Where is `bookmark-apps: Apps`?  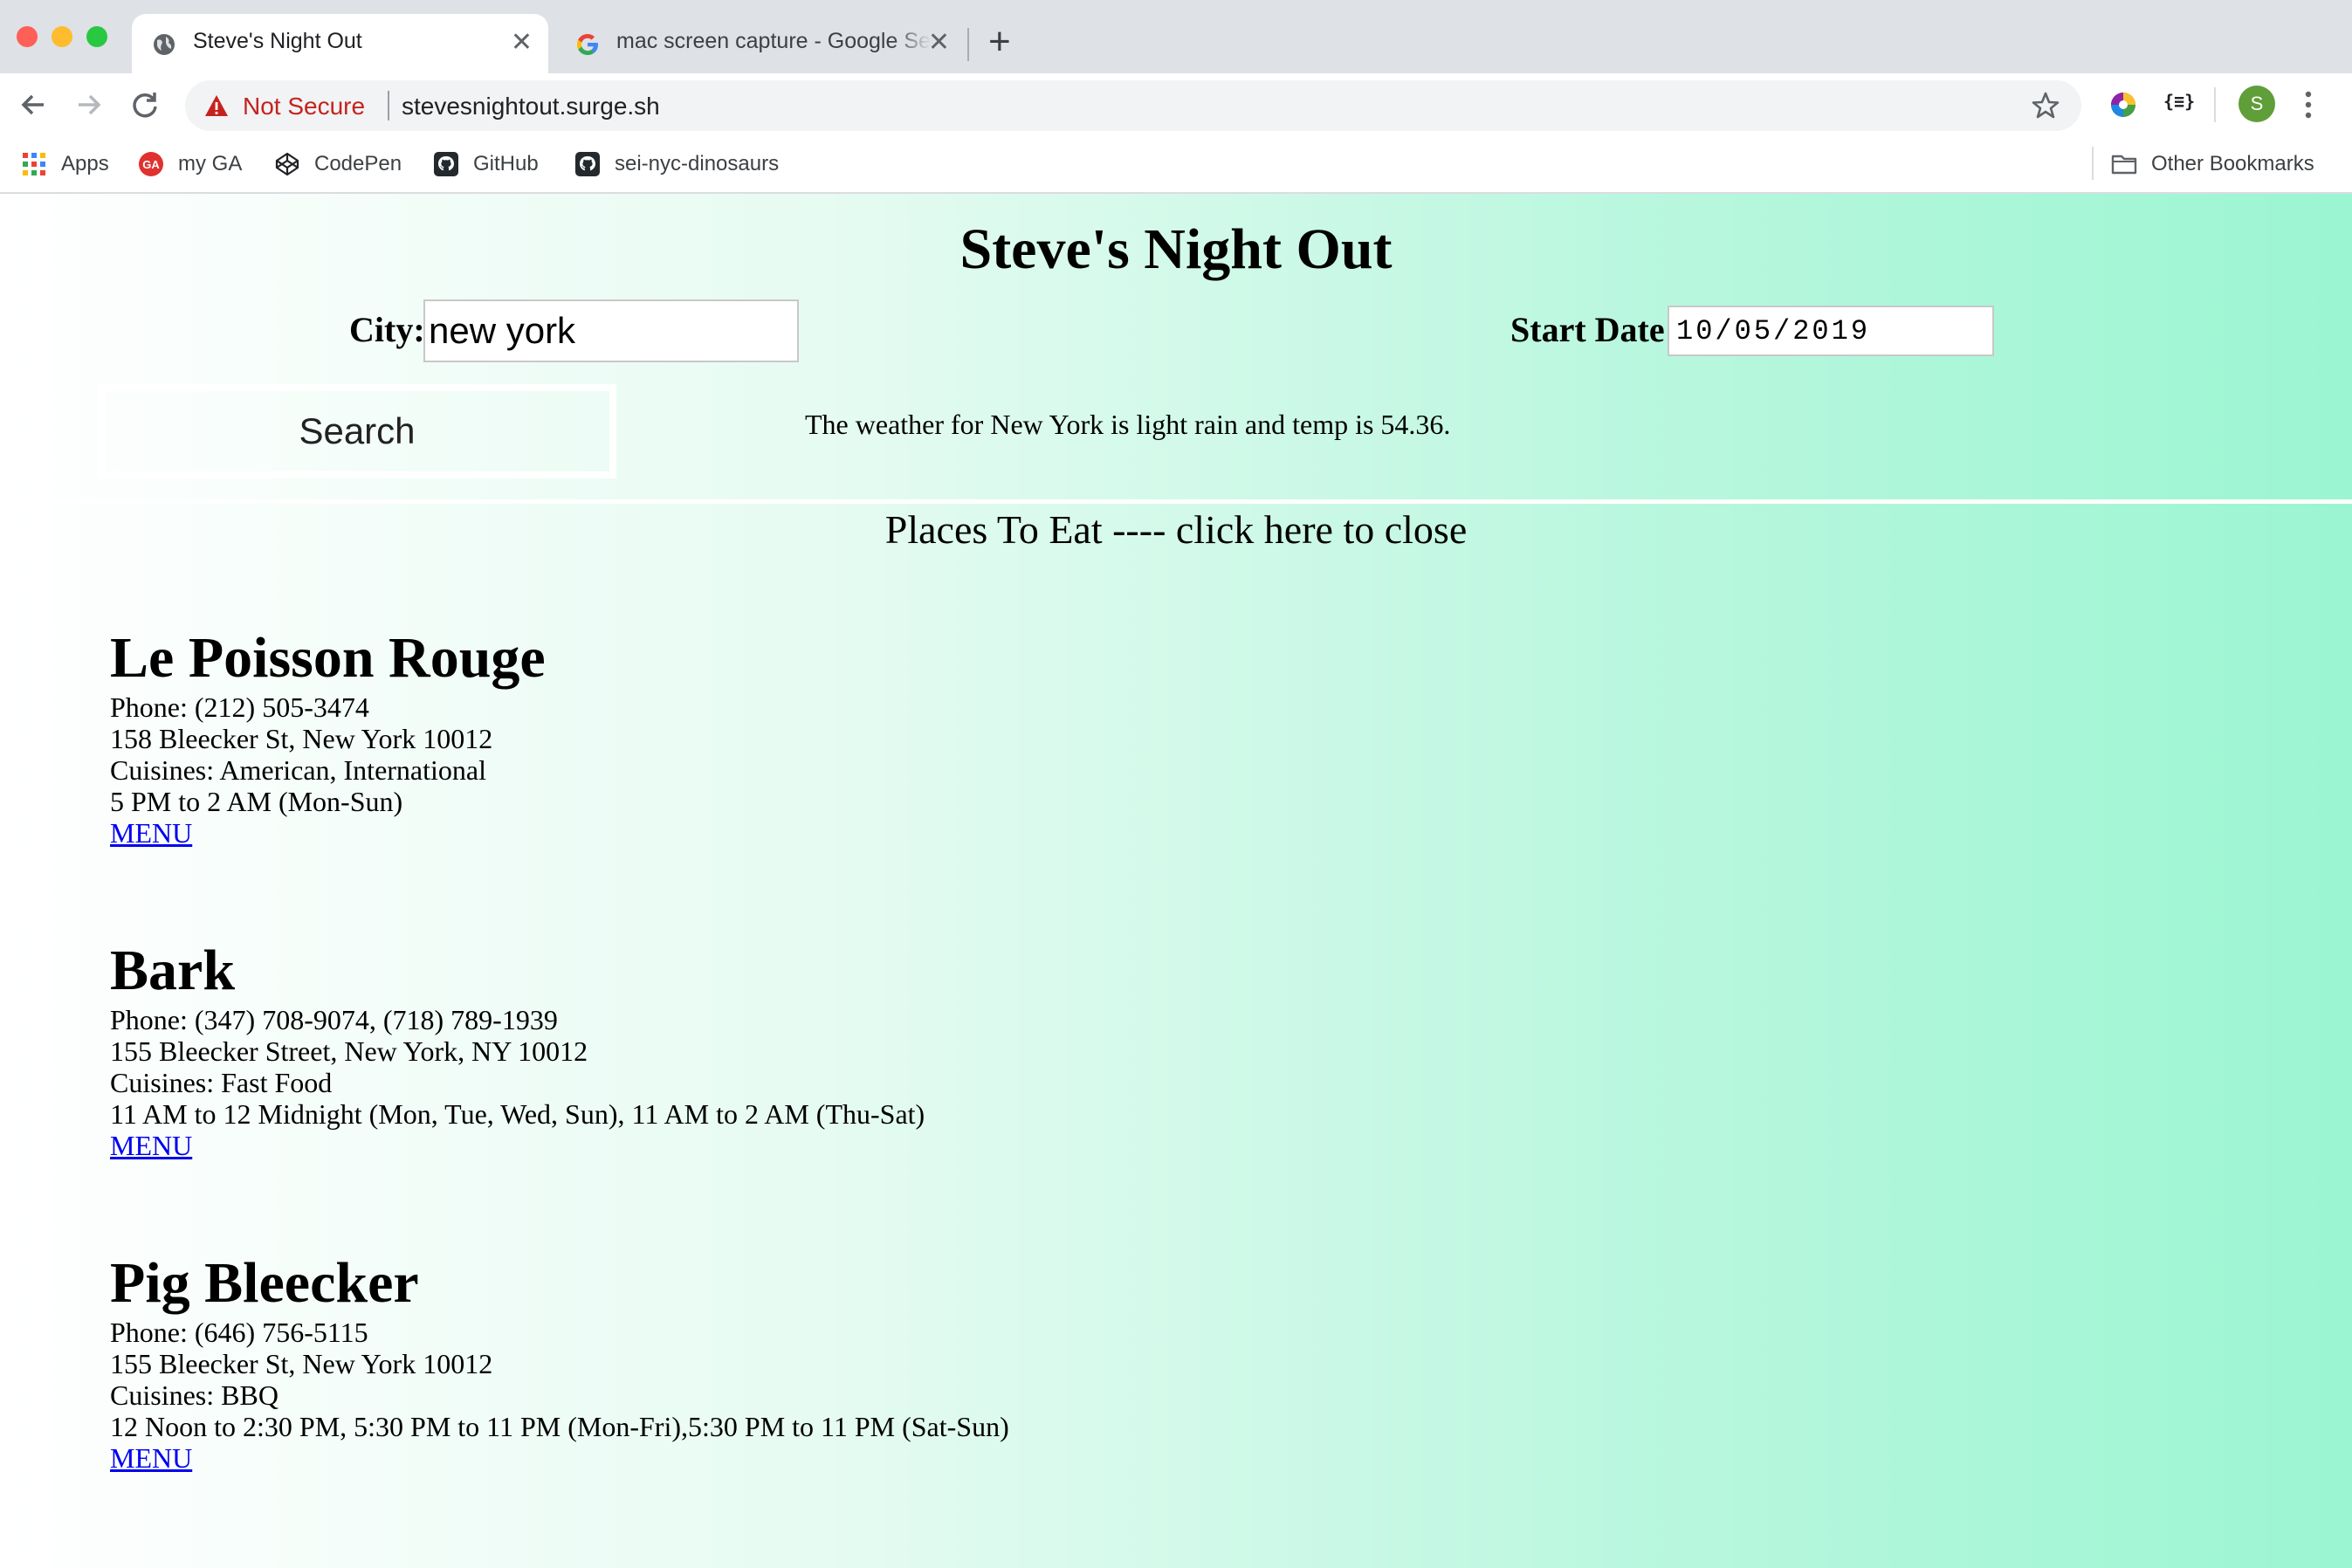 bookmark-apps: Apps is located at coordinates (65, 164).